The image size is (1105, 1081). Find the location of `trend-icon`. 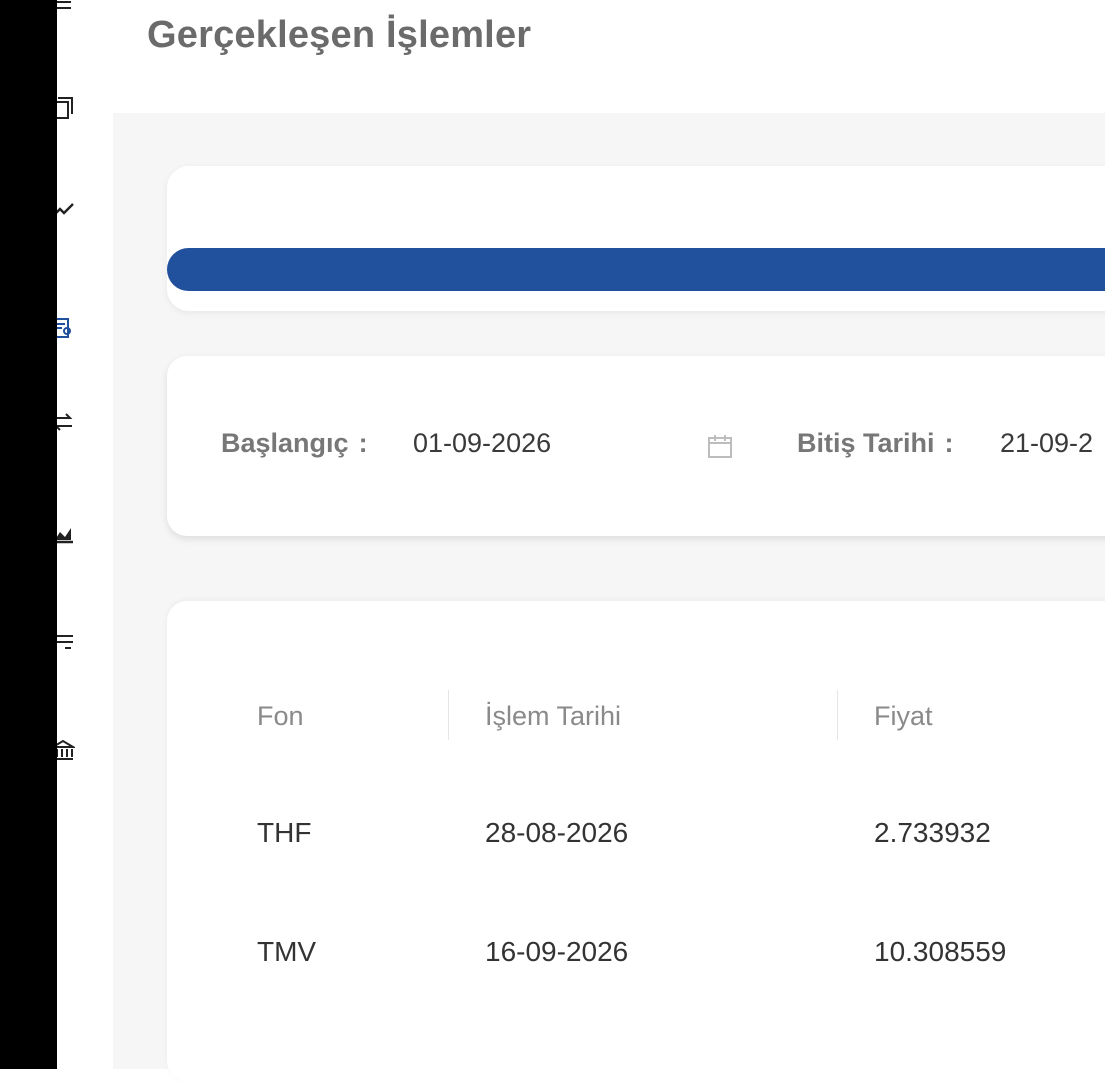

trend-icon is located at coordinates (66, 210).